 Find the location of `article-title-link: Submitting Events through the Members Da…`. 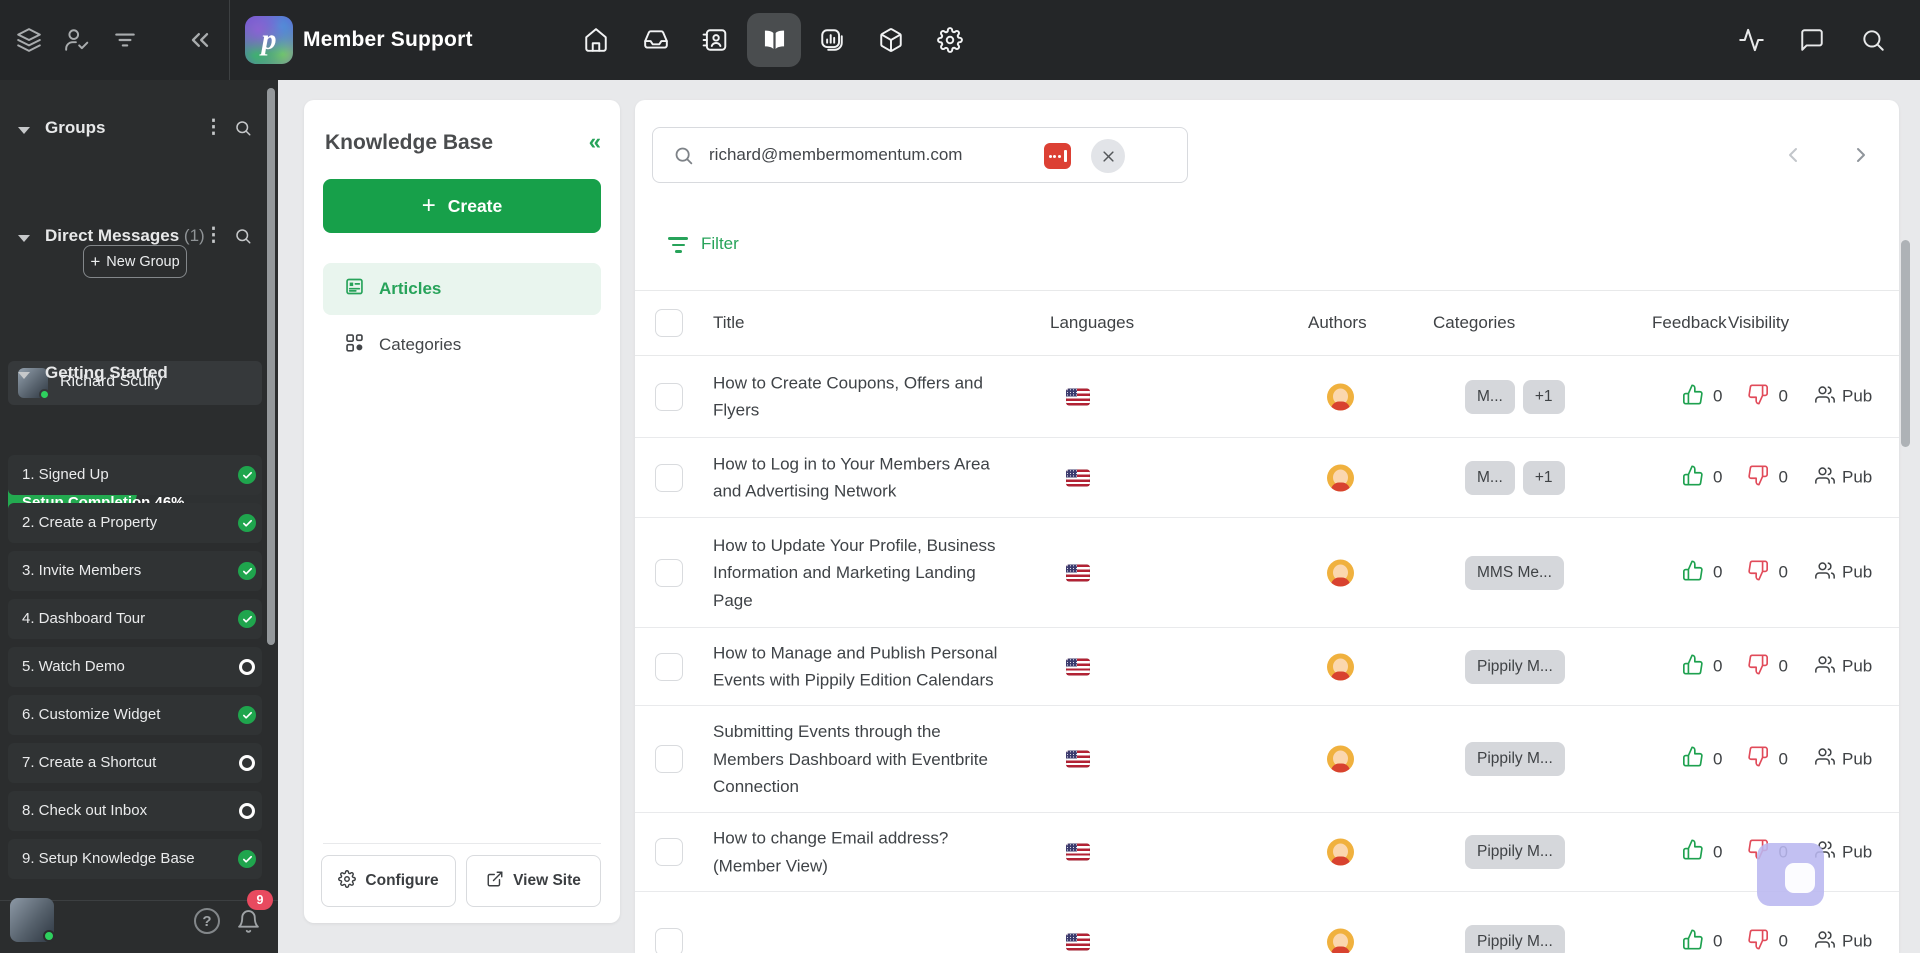

article-title-link: Submitting Events through the Members Da… is located at coordinates (888, 759).